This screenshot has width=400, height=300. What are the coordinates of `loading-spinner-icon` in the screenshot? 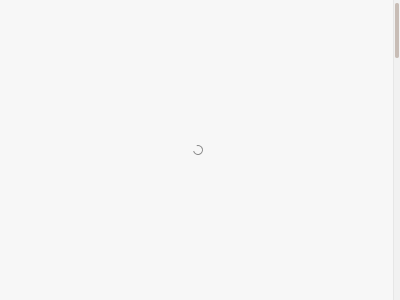 It's located at (198, 150).